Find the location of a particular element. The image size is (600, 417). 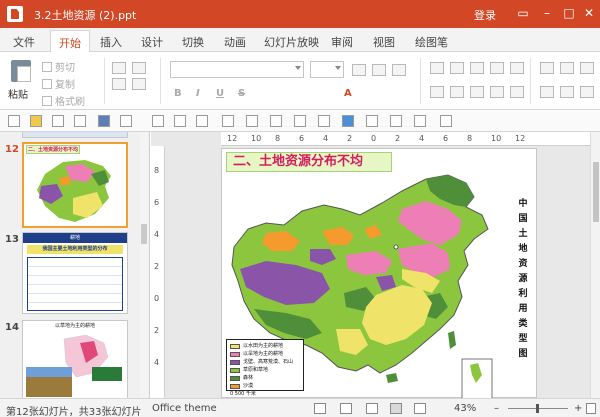

align-icon is located at coordinates (372, 121).